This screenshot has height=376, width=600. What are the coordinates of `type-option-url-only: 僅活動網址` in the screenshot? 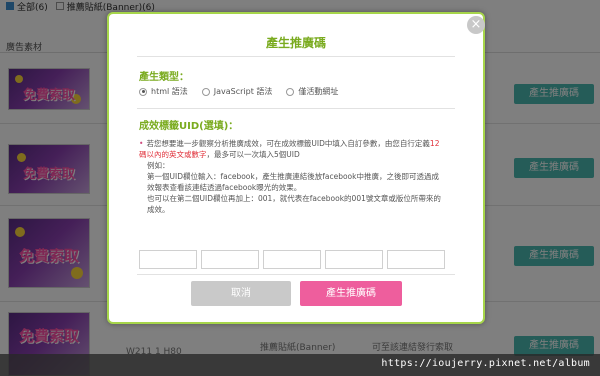 It's located at (312, 91).